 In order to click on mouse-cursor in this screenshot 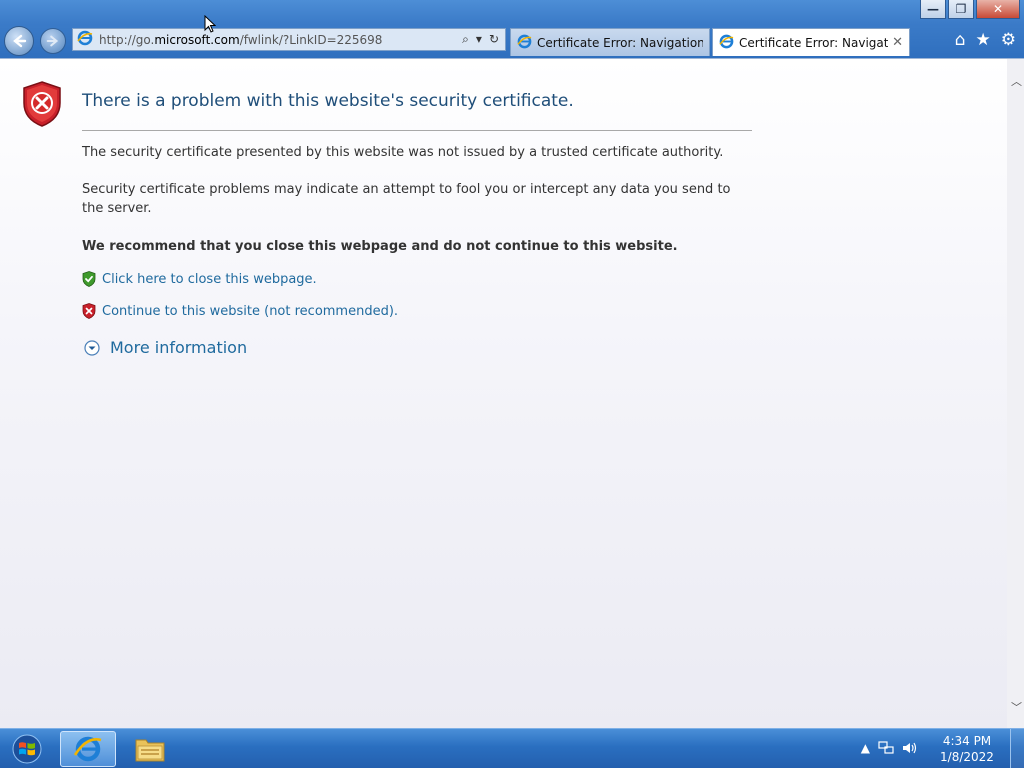, I will do `click(210, 25)`.